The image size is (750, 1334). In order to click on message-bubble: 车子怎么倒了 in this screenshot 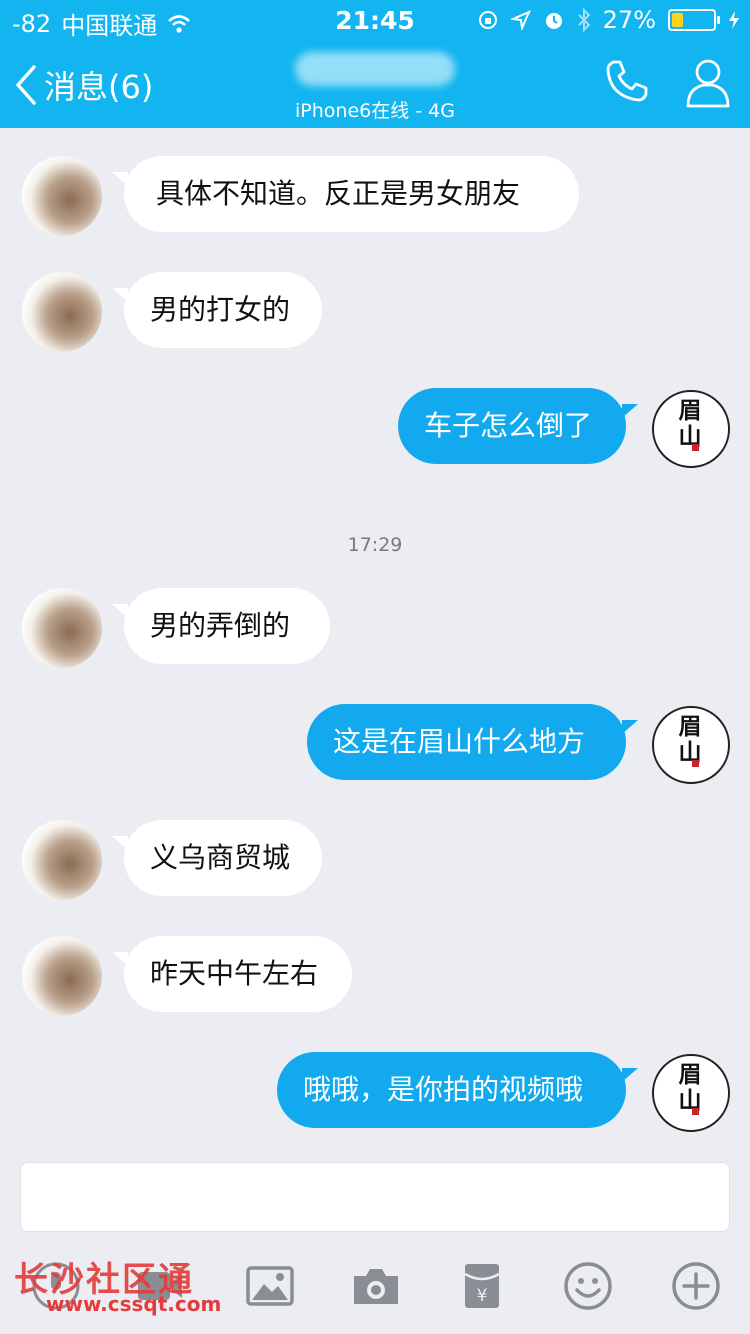, I will do `click(512, 426)`.